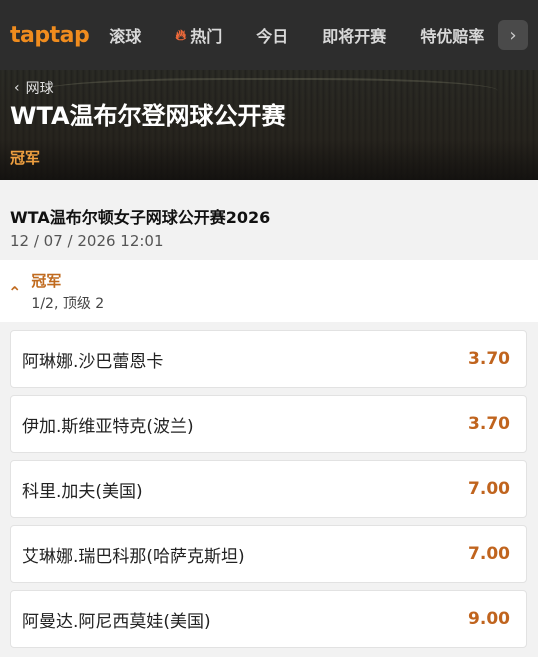 The image size is (538, 657). I want to click on chevron-right-icon: ›, so click(513, 35).